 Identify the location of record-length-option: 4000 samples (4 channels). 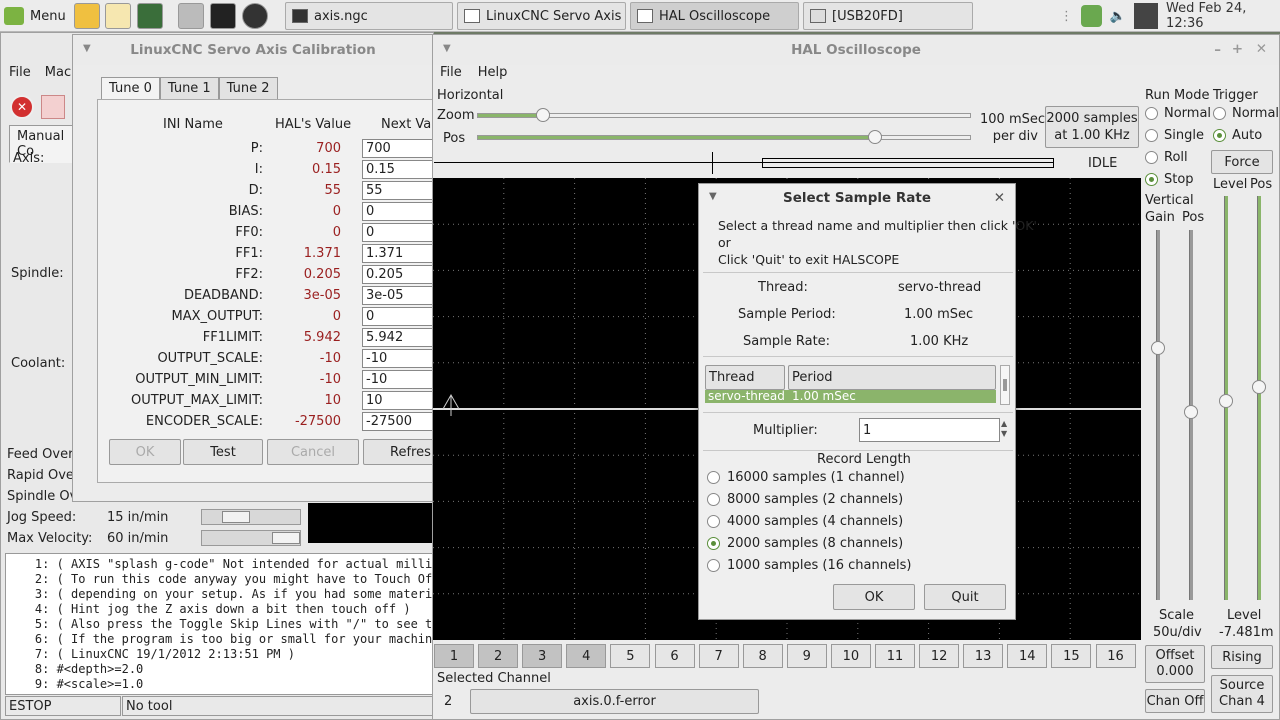
(805, 521).